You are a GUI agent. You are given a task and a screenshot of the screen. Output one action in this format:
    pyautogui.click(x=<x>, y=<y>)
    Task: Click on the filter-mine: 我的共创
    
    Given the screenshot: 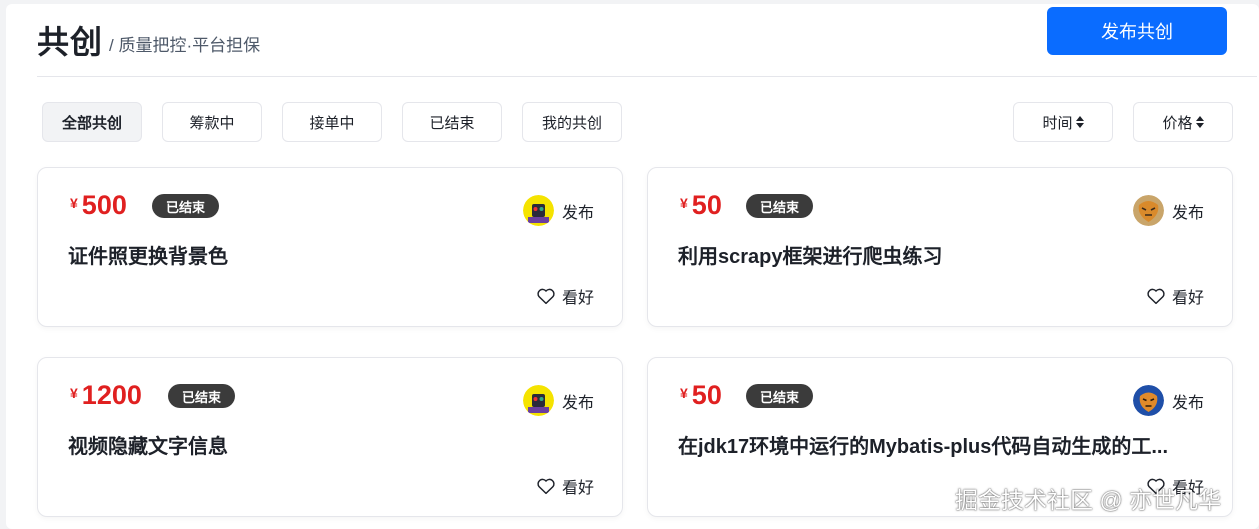 What is the action you would take?
    pyautogui.click(x=572, y=122)
    